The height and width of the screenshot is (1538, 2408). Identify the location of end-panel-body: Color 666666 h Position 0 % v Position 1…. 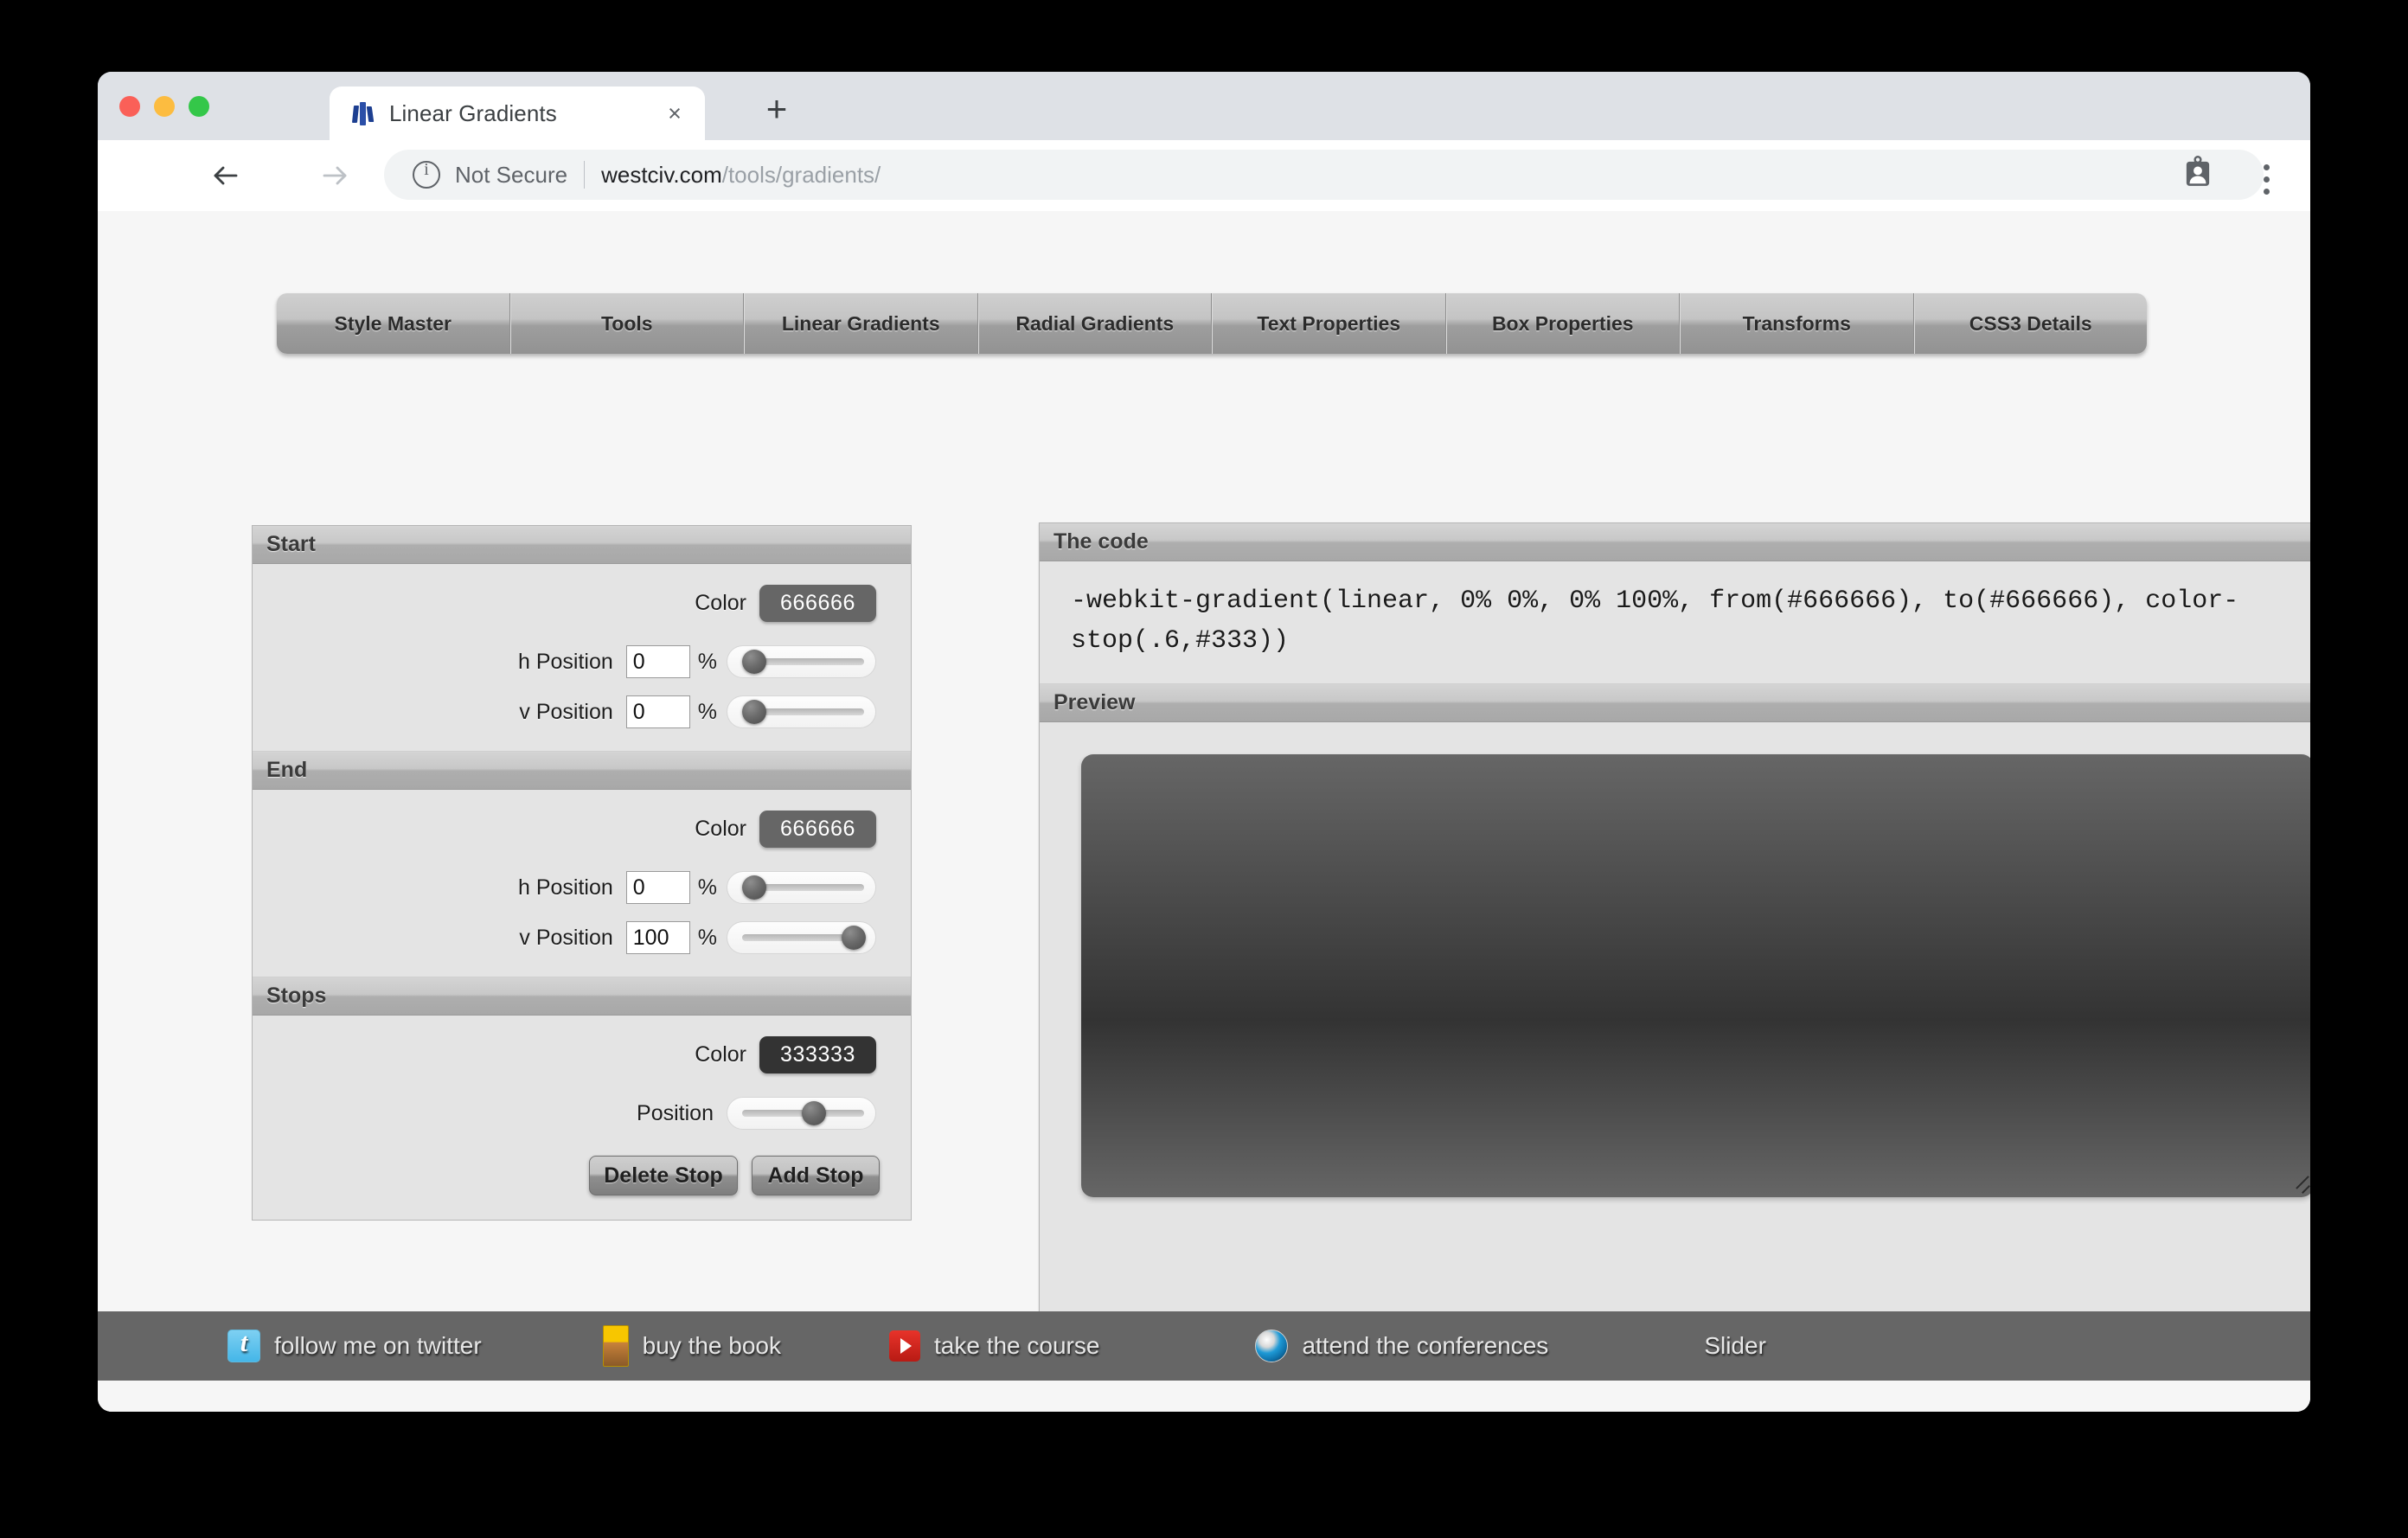
(582, 884).